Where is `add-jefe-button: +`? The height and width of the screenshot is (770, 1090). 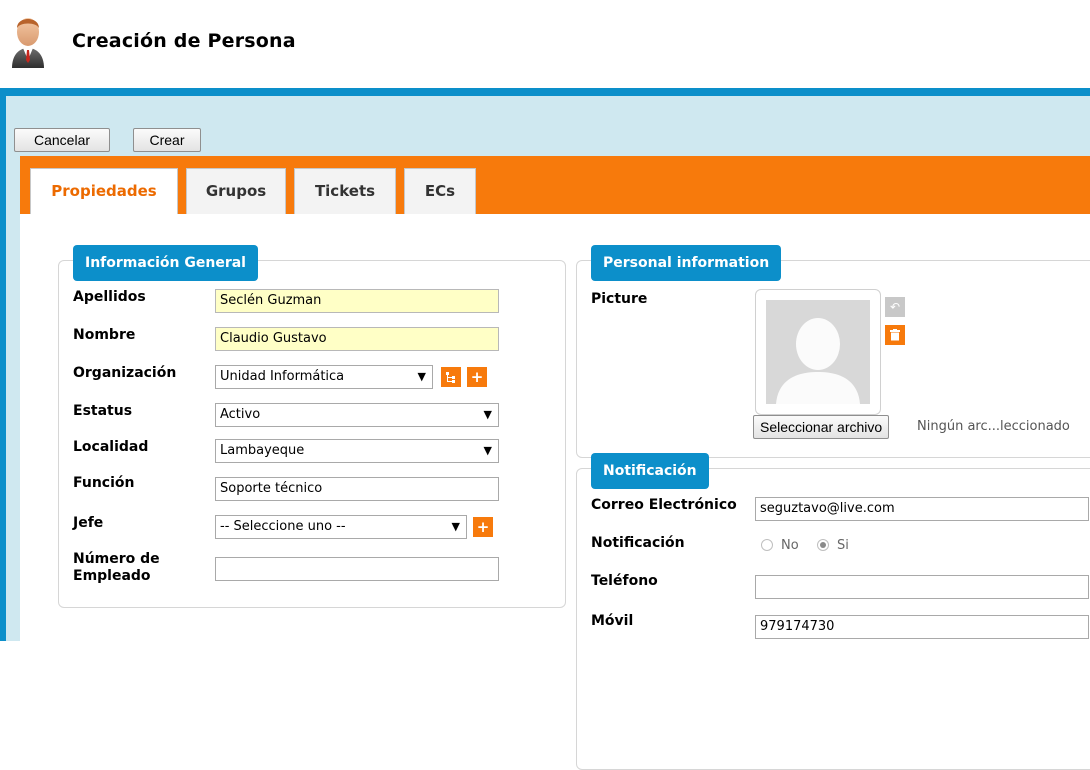 add-jefe-button: + is located at coordinates (483, 527).